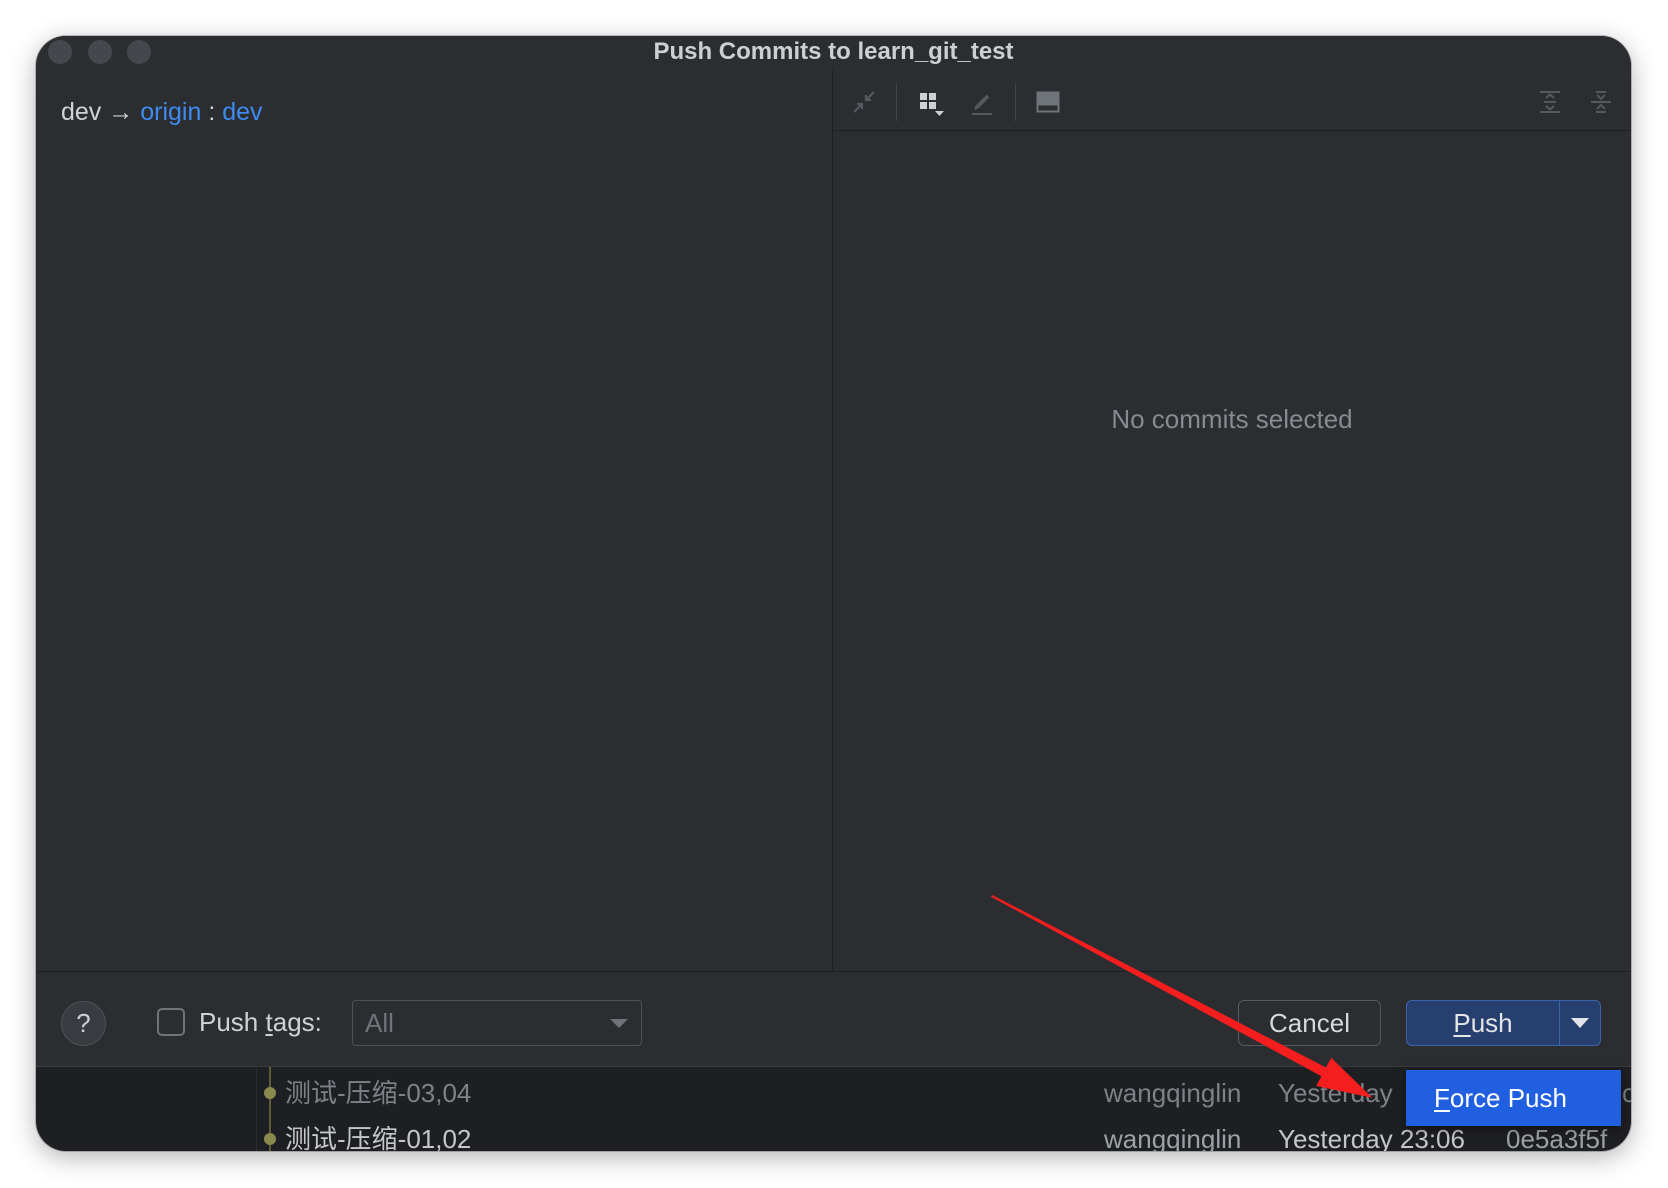 Image resolution: width=1668 pixels, height=1188 pixels. Describe the element at coordinates (256, 1109) in the screenshot. I see `log-pane-divider` at that location.